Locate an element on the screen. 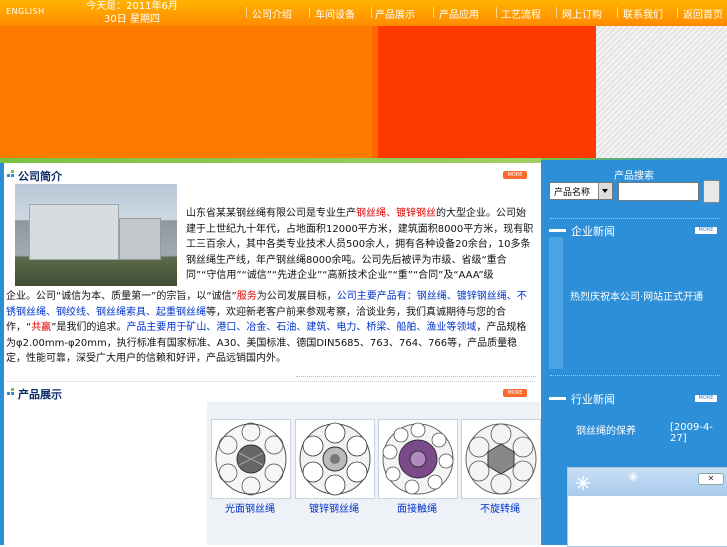 This screenshot has width=727, height=547. chevron-down-icon is located at coordinates (605, 191).